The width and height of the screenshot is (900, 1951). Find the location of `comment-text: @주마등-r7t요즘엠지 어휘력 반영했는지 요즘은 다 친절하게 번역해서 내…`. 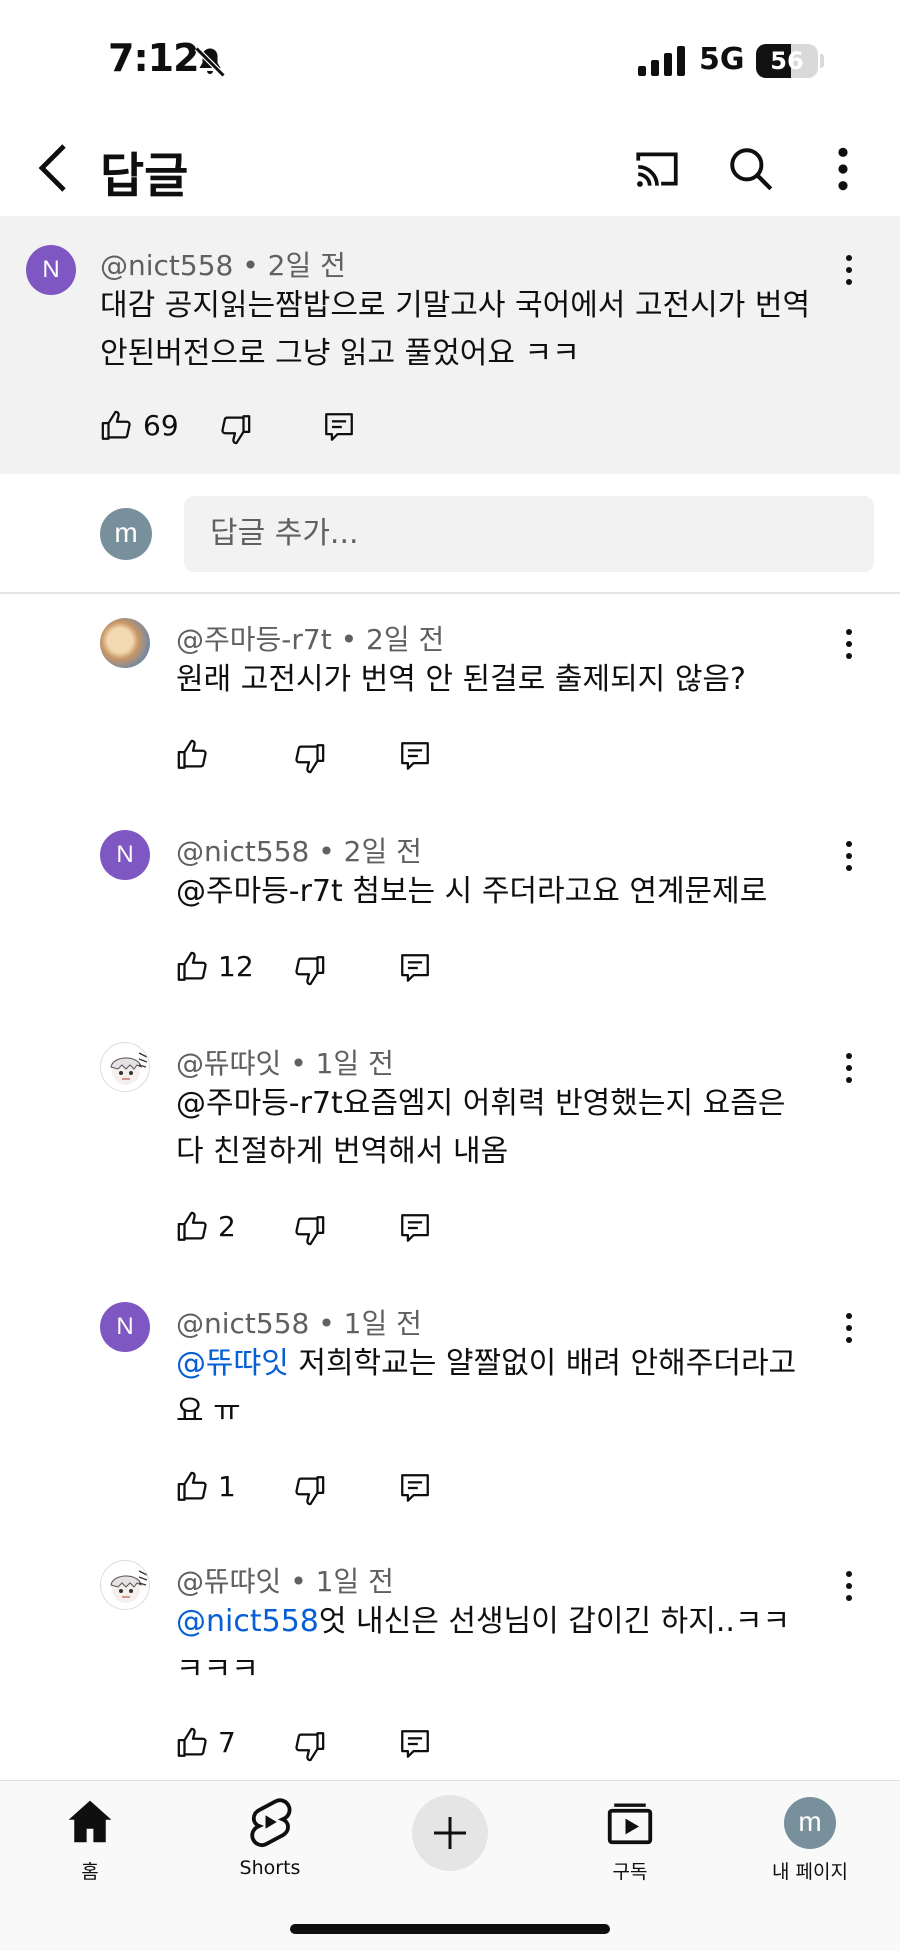

comment-text: @주마등-r7t요즘엠지 어휘력 반영했는지 요즘은 다 친절하게 번역해서 내… is located at coordinates (480, 1128).